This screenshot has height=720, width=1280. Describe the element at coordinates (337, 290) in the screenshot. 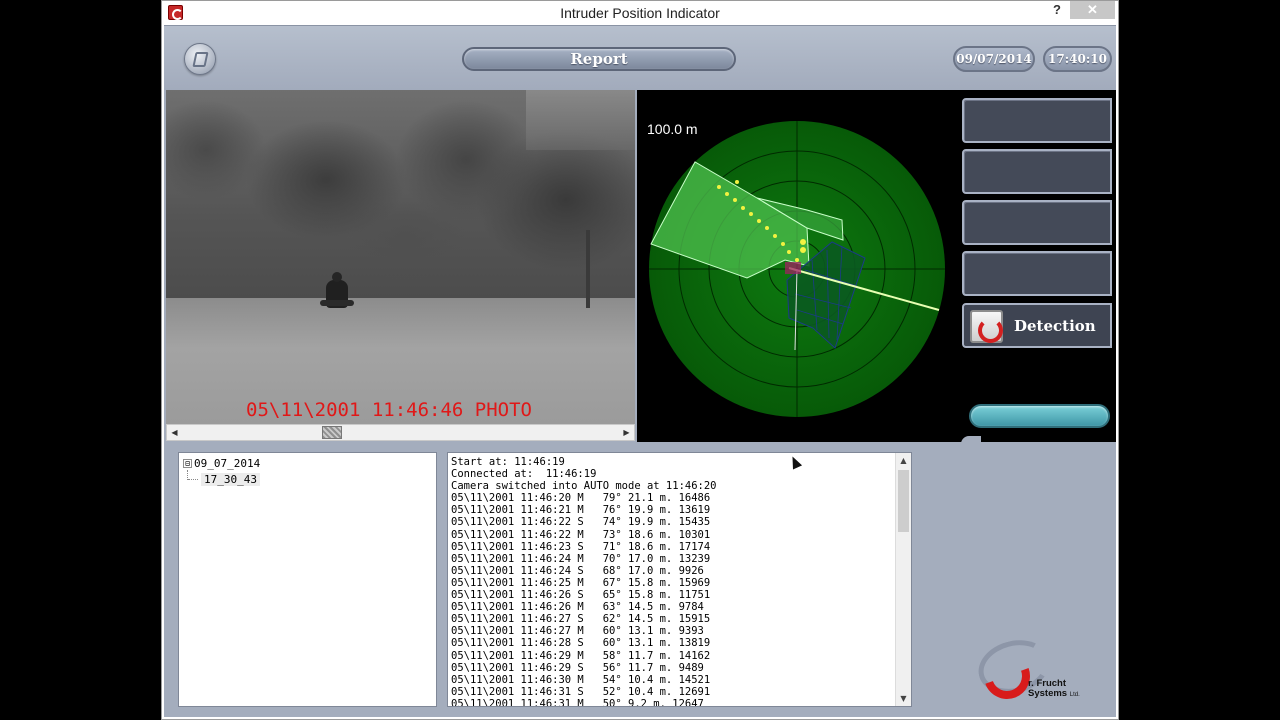

I see `camera-intruder` at that location.